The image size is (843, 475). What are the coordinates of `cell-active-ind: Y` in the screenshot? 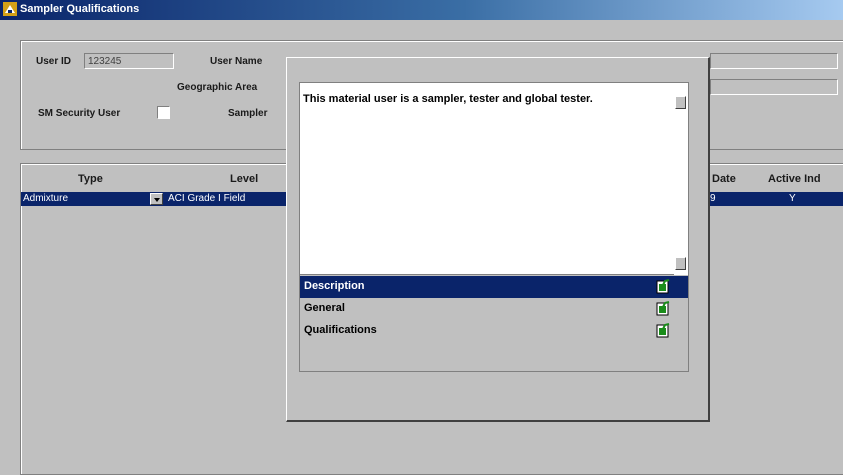 It's located at (799, 199).